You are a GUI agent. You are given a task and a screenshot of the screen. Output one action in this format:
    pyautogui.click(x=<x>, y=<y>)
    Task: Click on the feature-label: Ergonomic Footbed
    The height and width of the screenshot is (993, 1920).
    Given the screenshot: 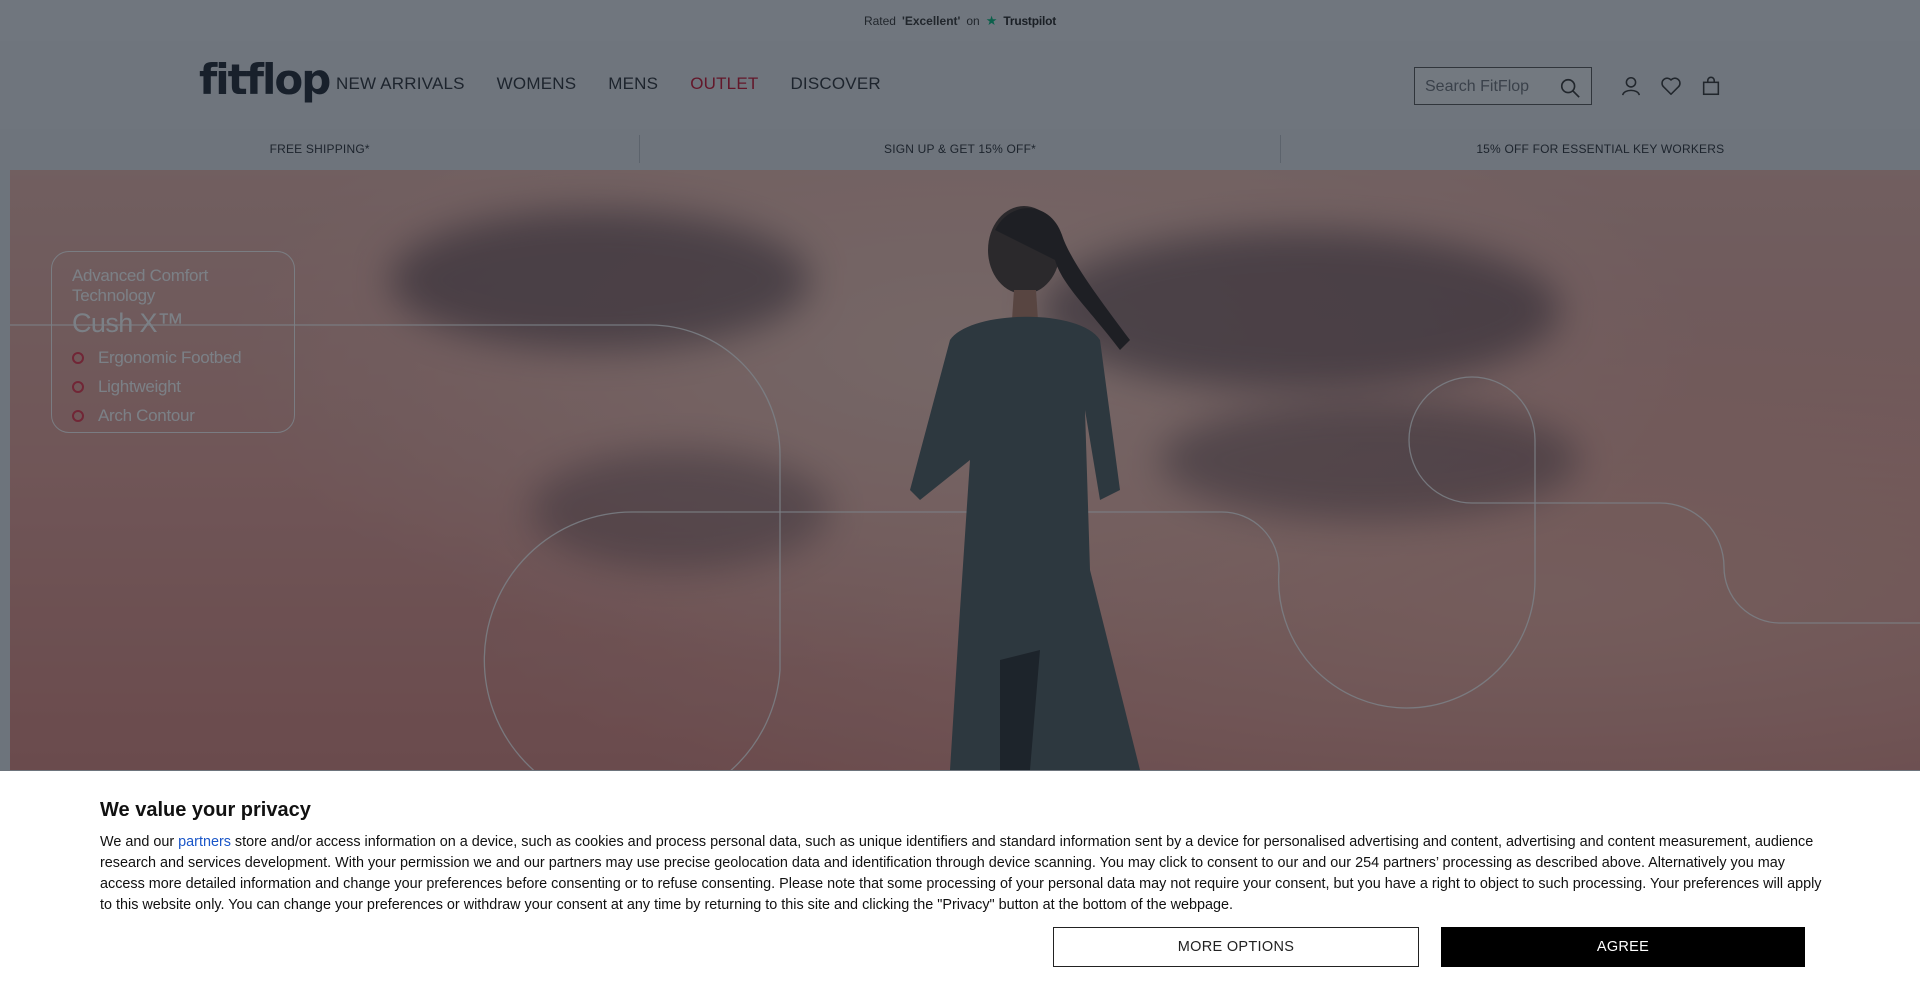 What is the action you would take?
    pyautogui.click(x=170, y=357)
    